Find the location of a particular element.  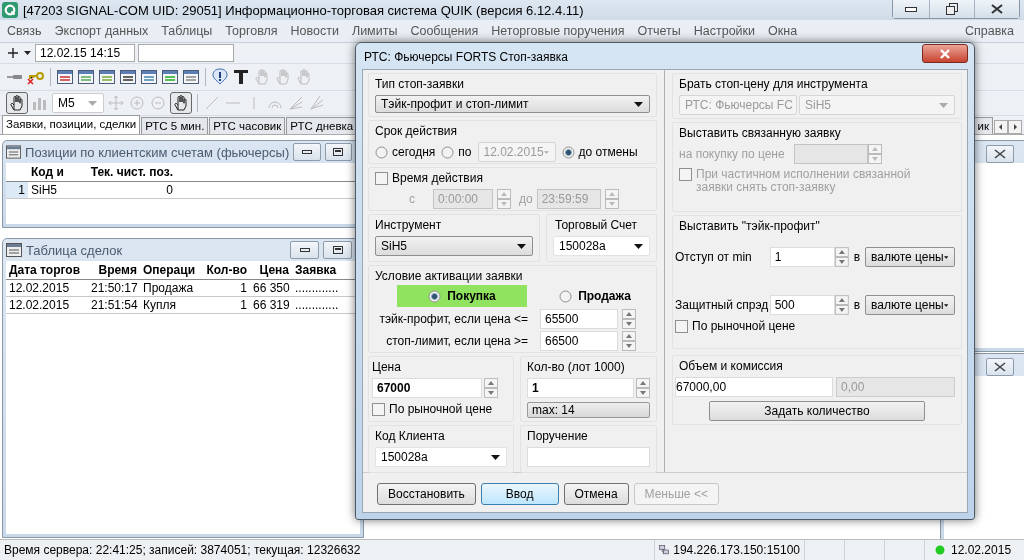

server-address: 194.226.173.150:15100 is located at coordinates (736, 550).